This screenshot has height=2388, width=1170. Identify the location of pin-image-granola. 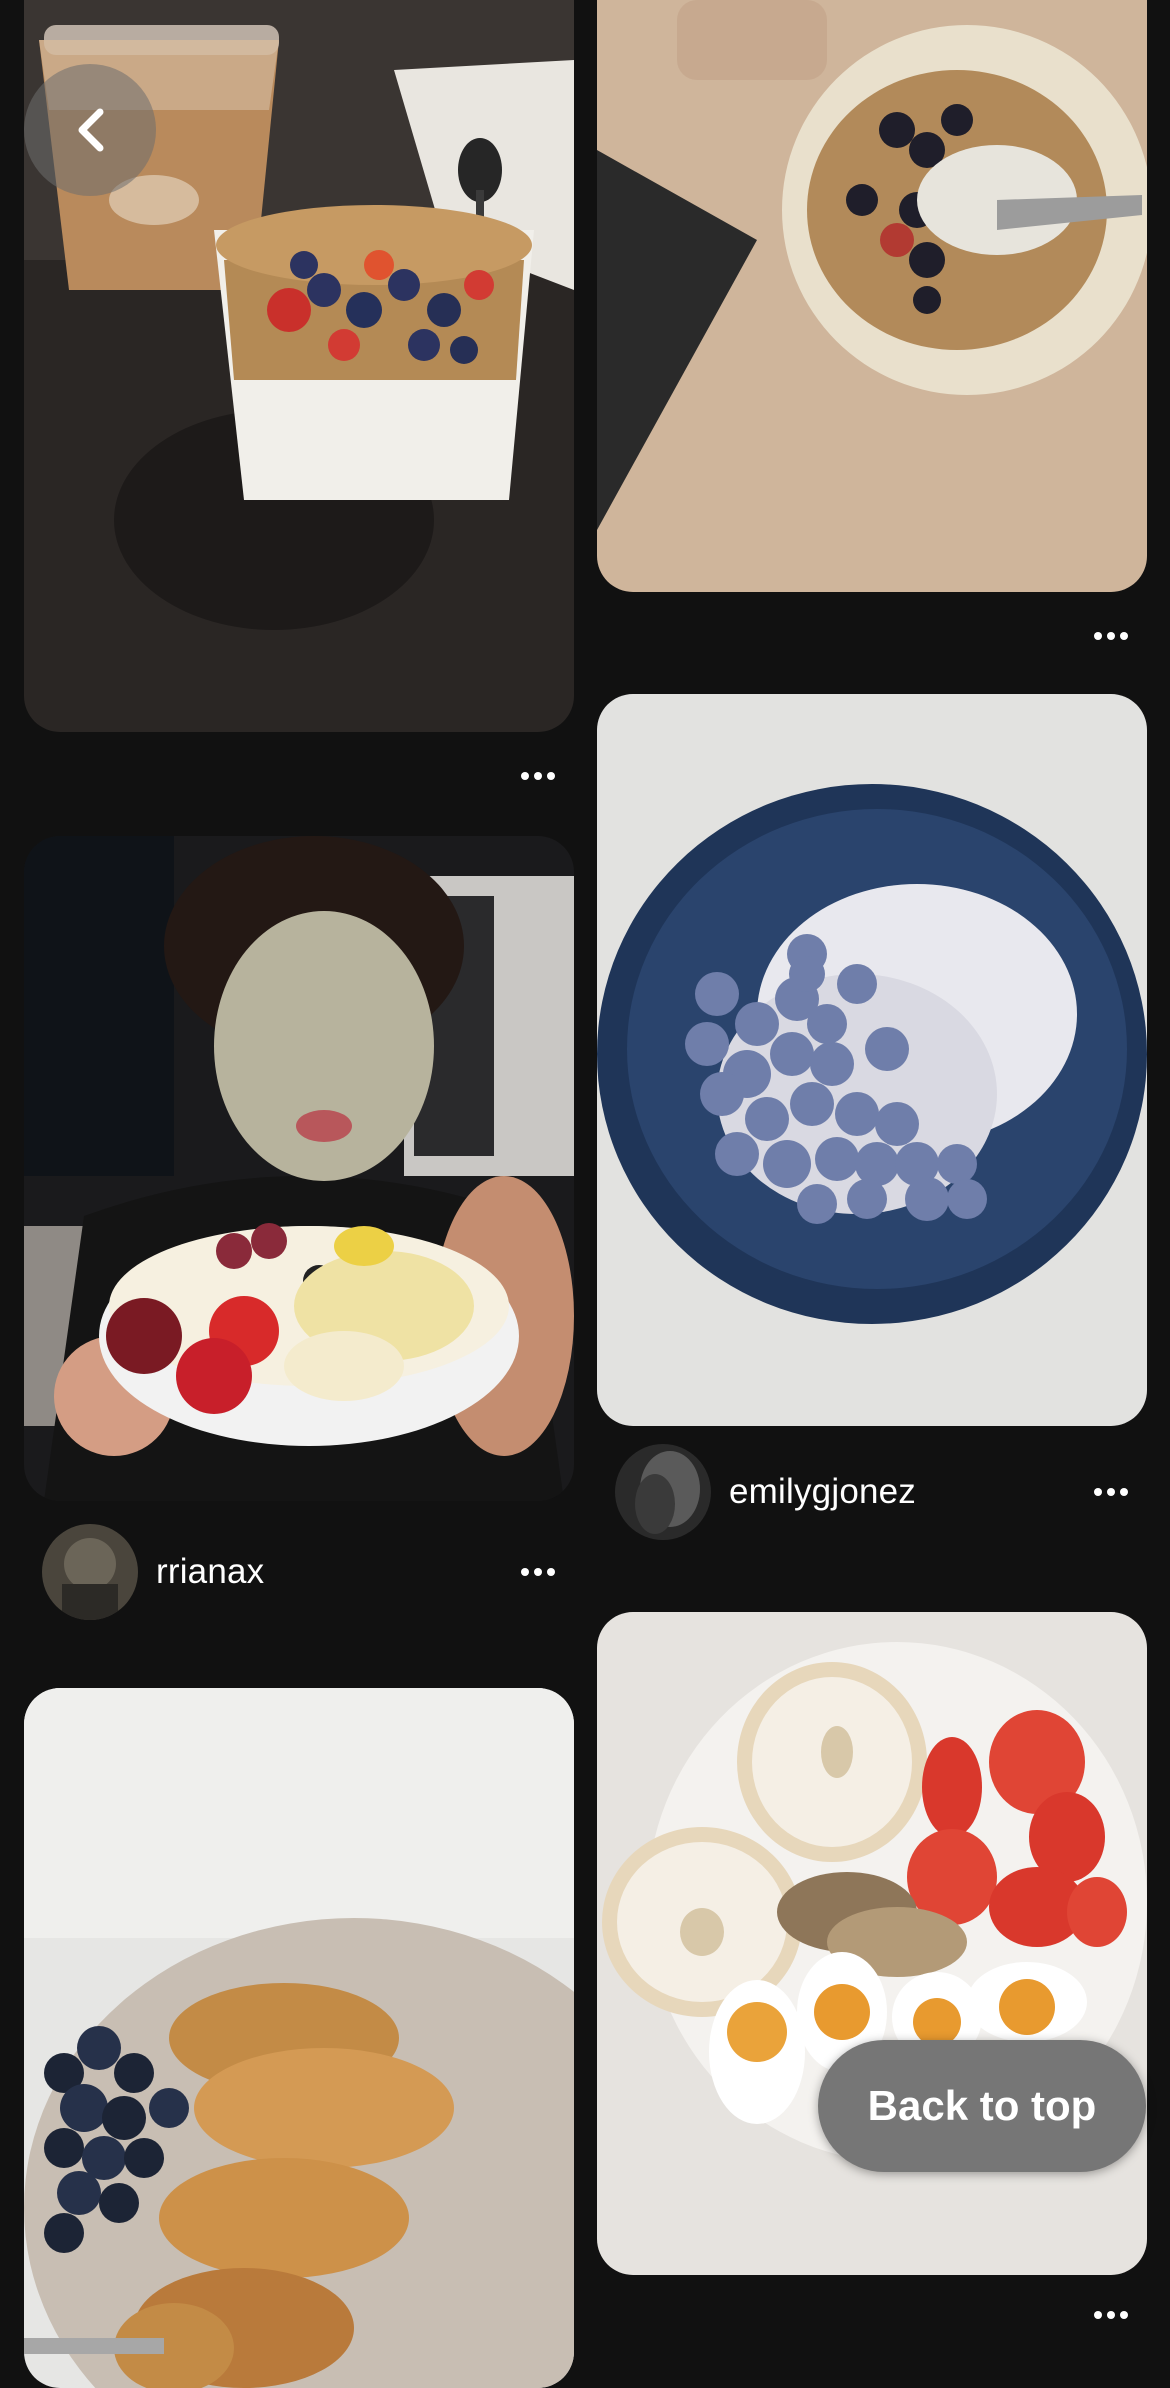
(872, 296).